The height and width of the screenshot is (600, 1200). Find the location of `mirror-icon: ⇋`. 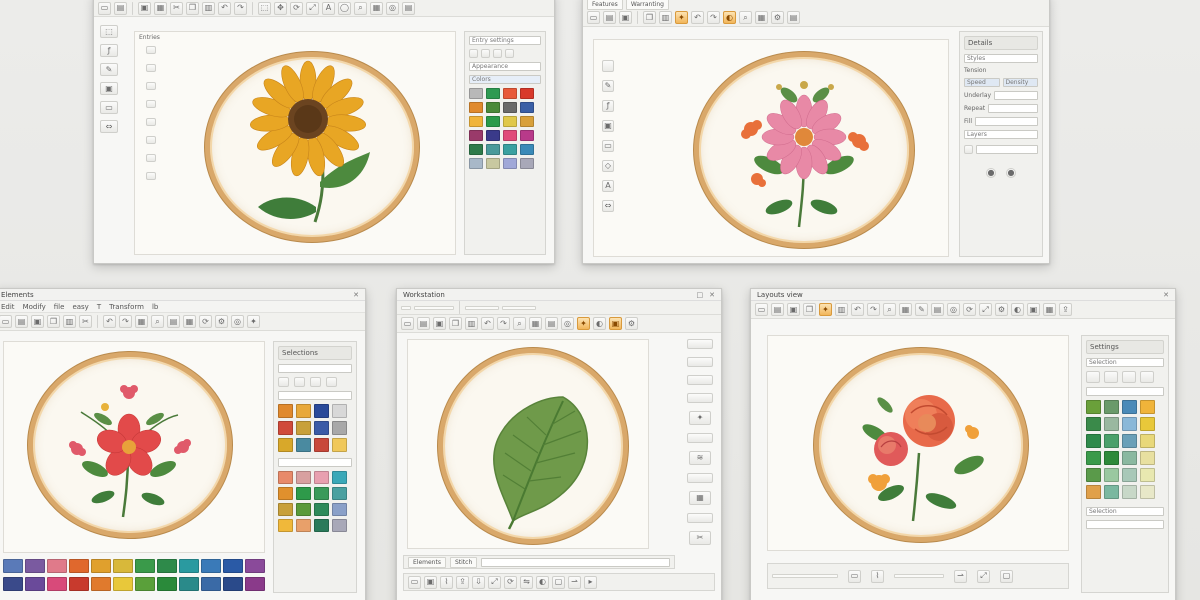

mirror-icon: ⇋ is located at coordinates (526, 582).